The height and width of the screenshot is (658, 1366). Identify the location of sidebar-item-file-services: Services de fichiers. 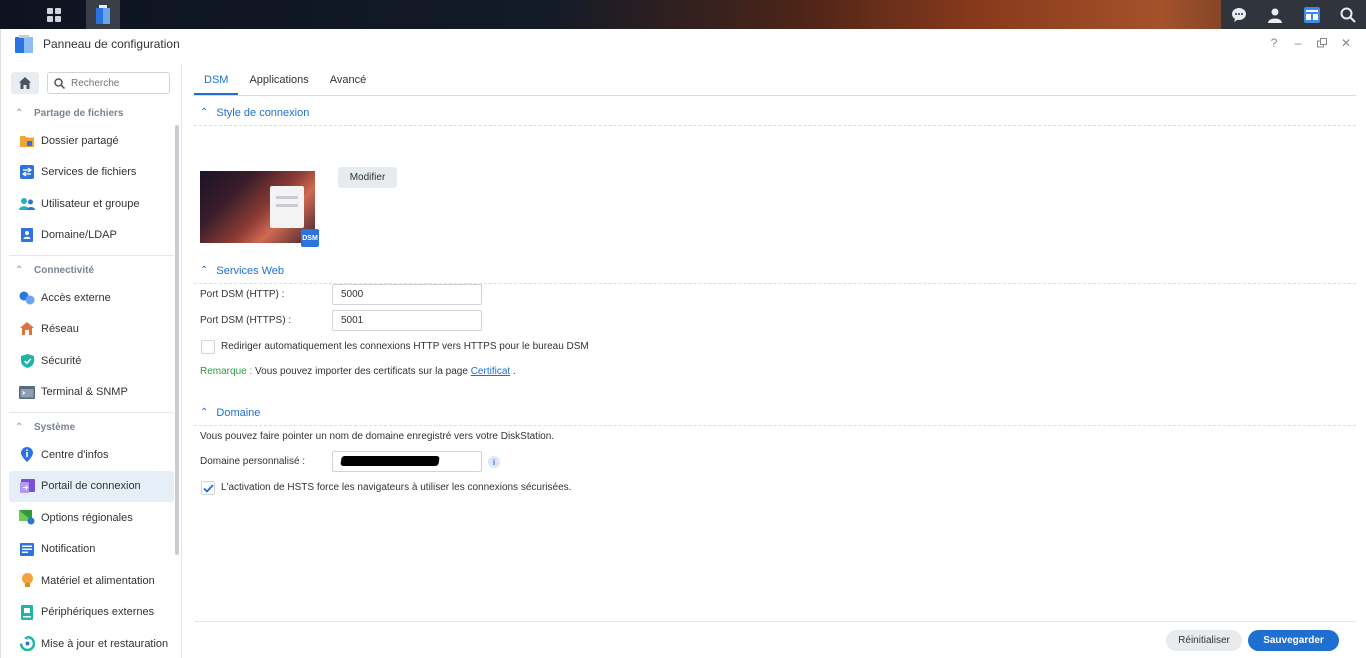
(91, 173).